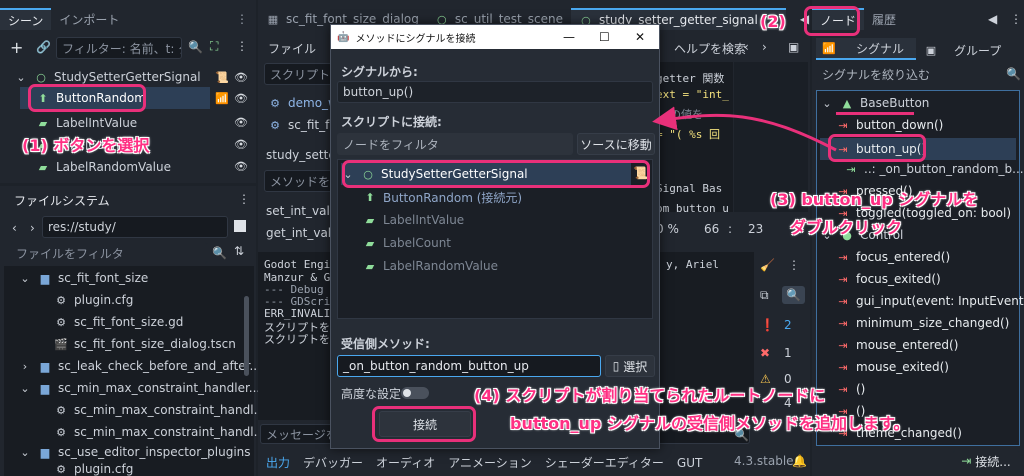 The width and height of the screenshot is (1024, 476). Describe the element at coordinates (115, 98) in the screenshot. I see `scene-node-selected: ⬆ ButtonRandom` at that location.